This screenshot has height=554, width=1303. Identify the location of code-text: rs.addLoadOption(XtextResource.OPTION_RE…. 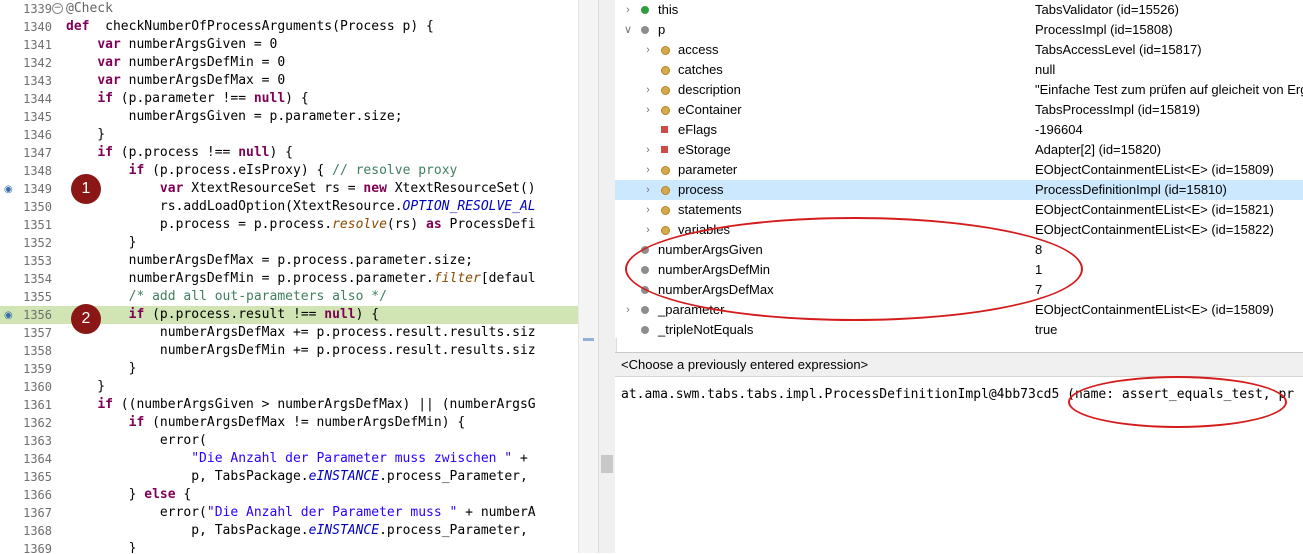
(301, 207).